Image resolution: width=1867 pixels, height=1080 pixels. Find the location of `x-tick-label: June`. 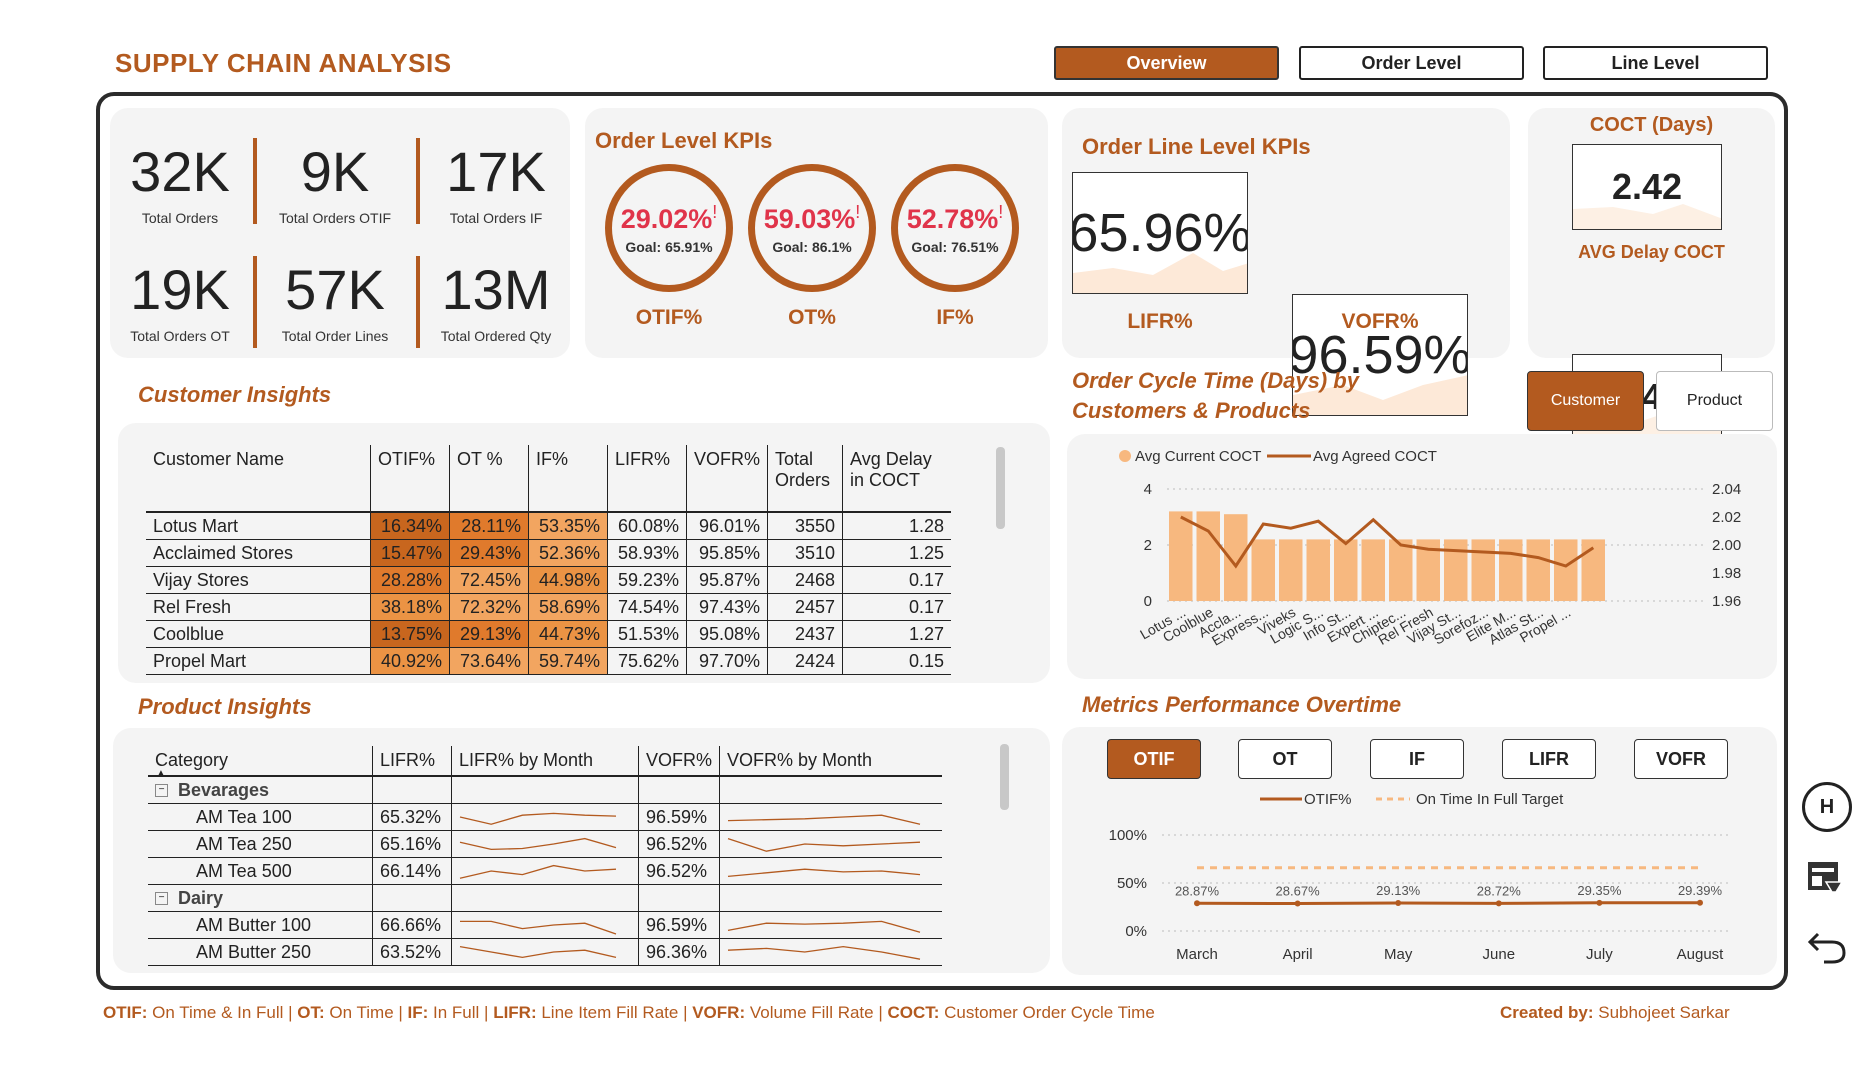

x-tick-label: June is located at coordinates (1499, 954).